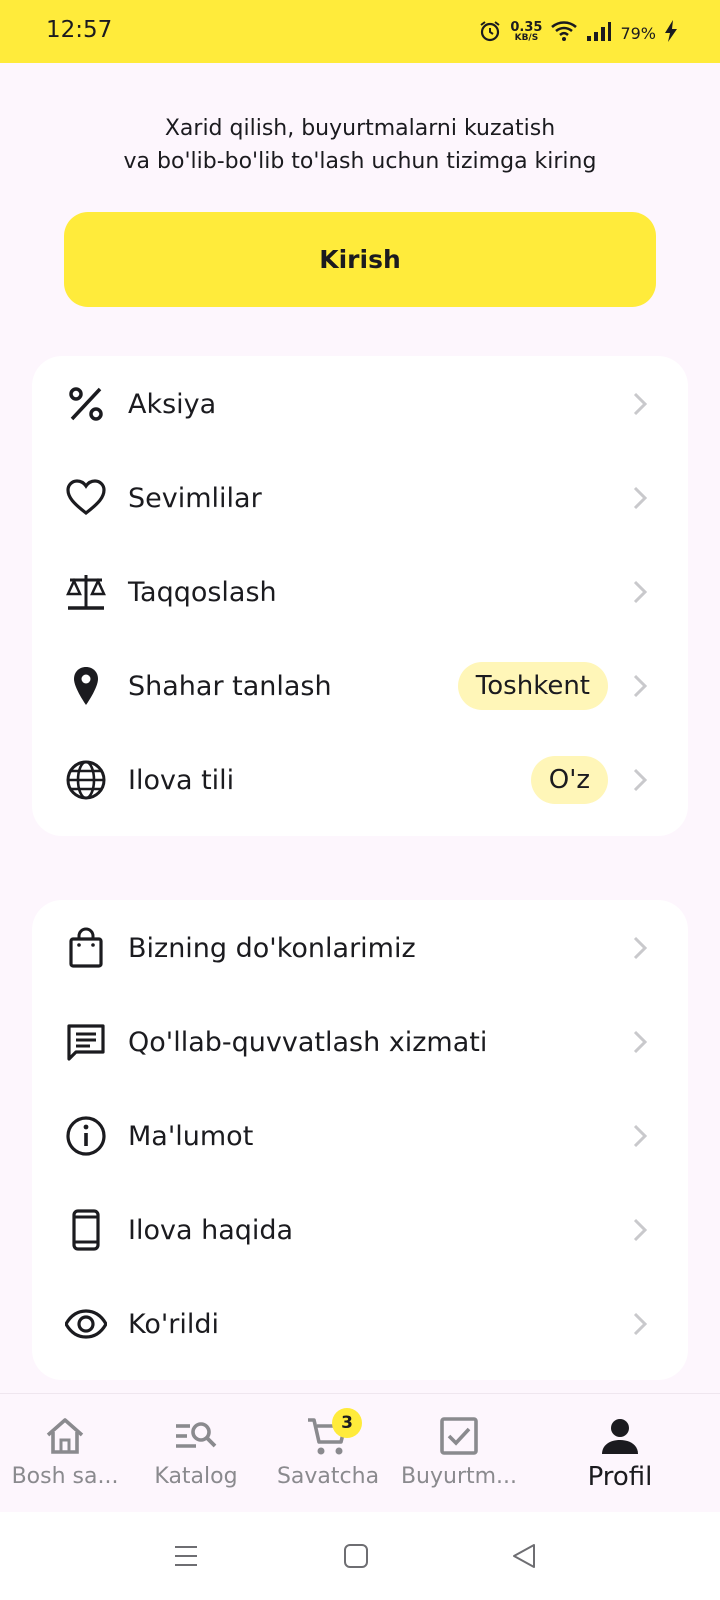 The width and height of the screenshot is (720, 1600). I want to click on menu-item-aksiya: Aksiya, so click(360, 404).